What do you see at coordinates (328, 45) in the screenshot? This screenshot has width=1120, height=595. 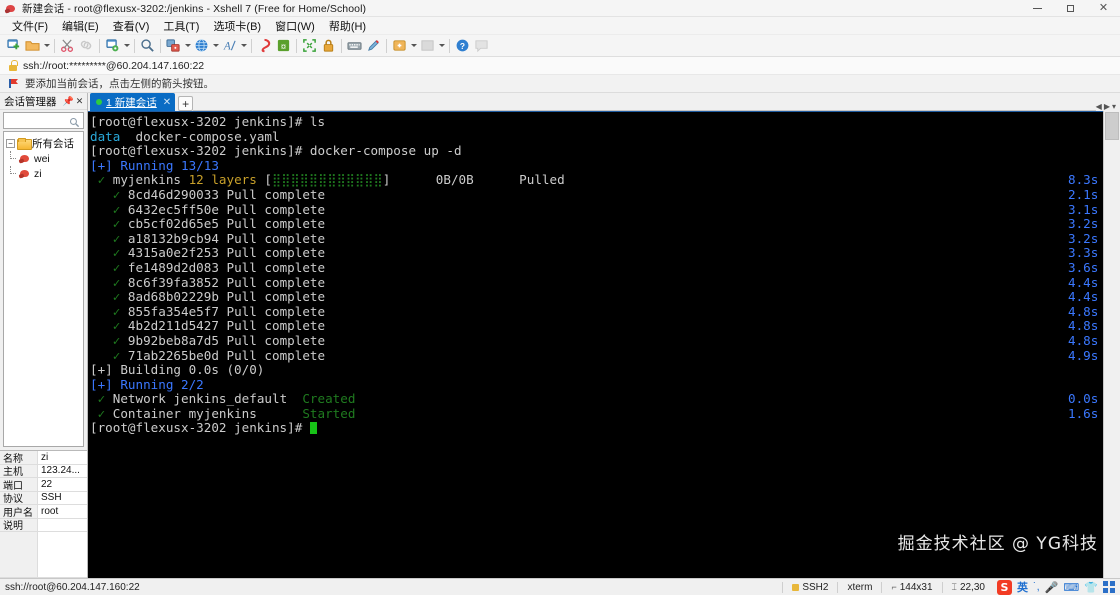 I see `lock-icon` at bounding box center [328, 45].